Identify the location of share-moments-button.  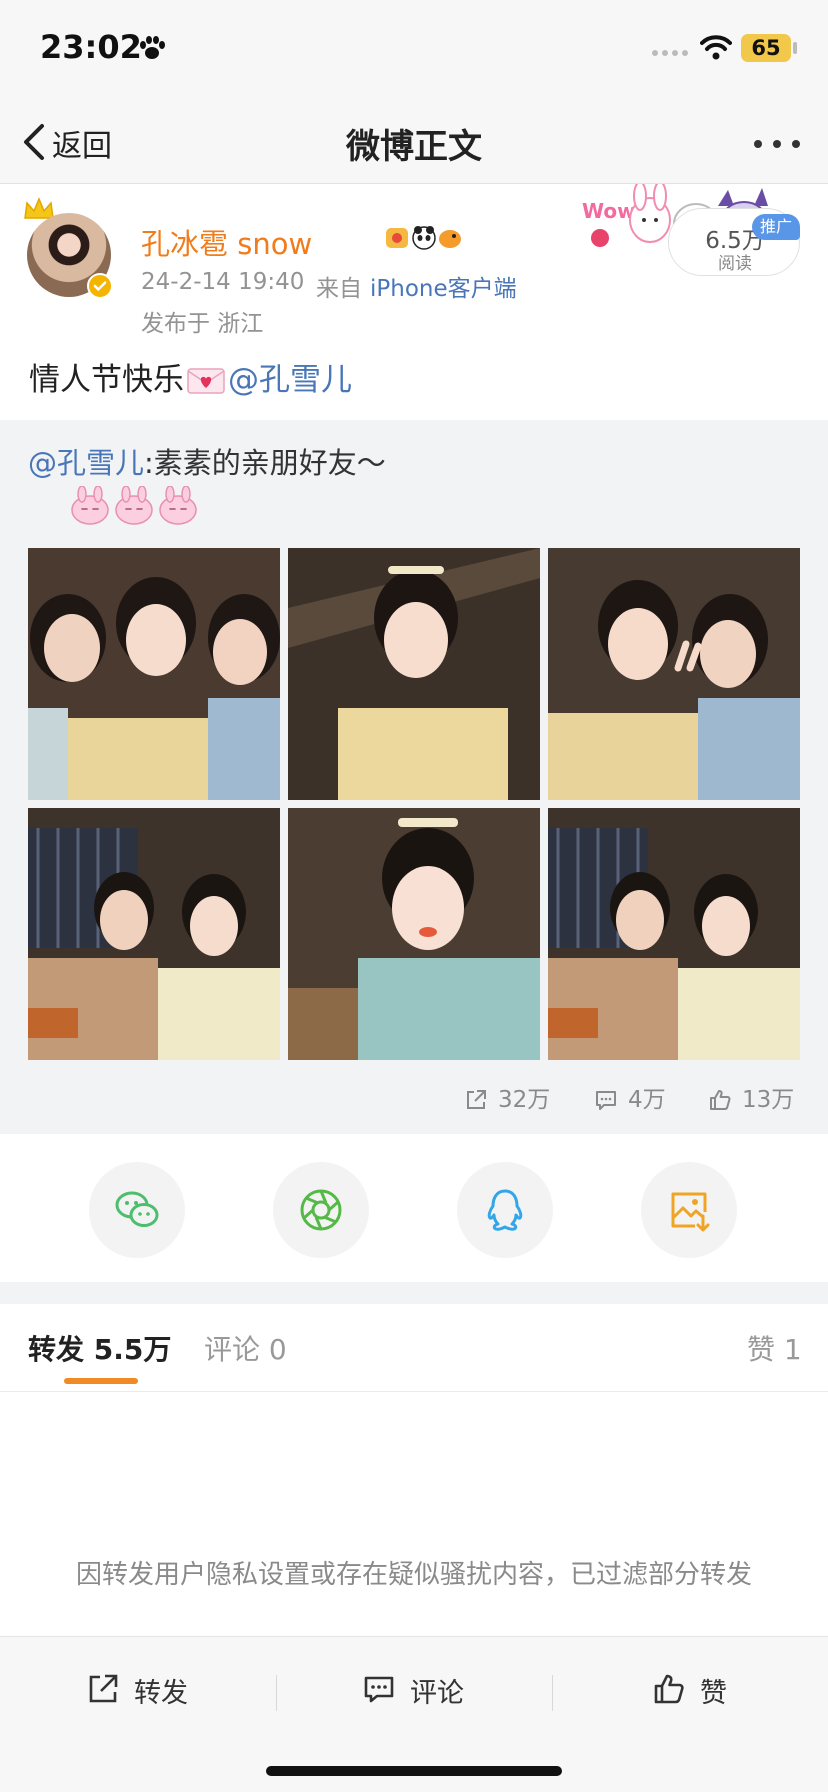
(321, 1210).